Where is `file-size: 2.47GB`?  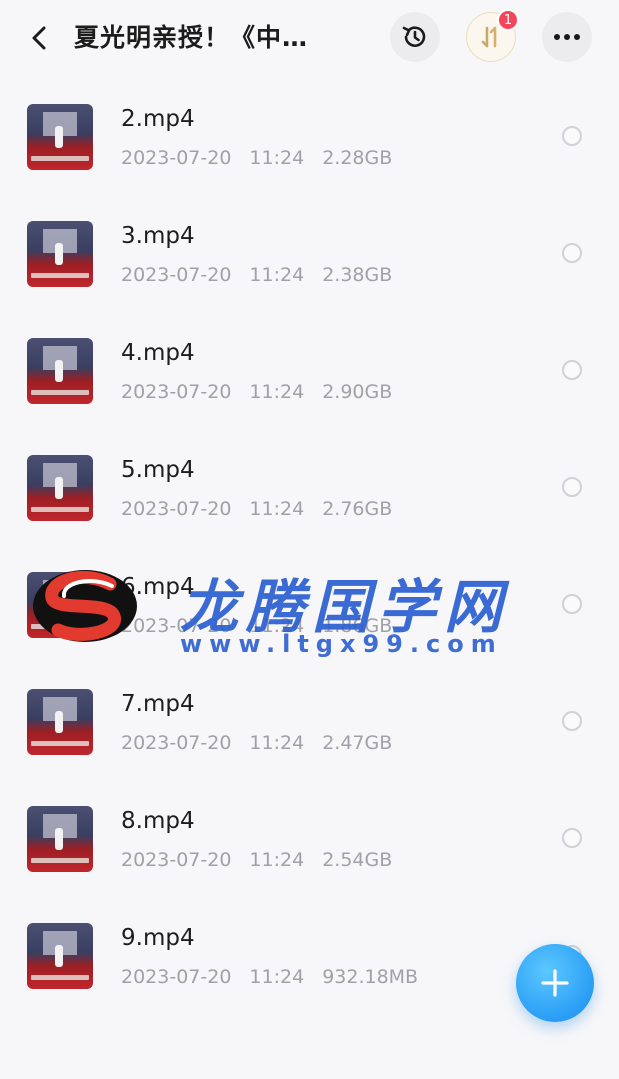 file-size: 2.47GB is located at coordinates (357, 743).